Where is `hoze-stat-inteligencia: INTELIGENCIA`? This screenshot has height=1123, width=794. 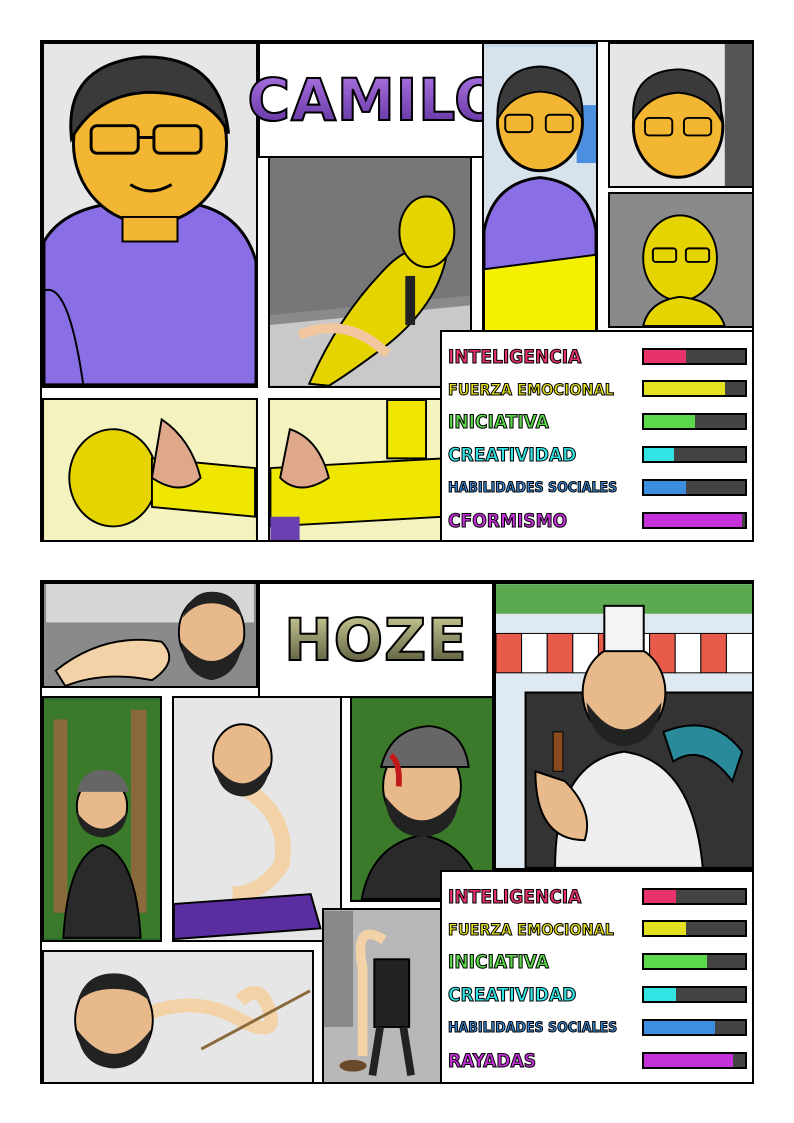 hoze-stat-inteligencia: INTELIGENCIA is located at coordinates (598, 897).